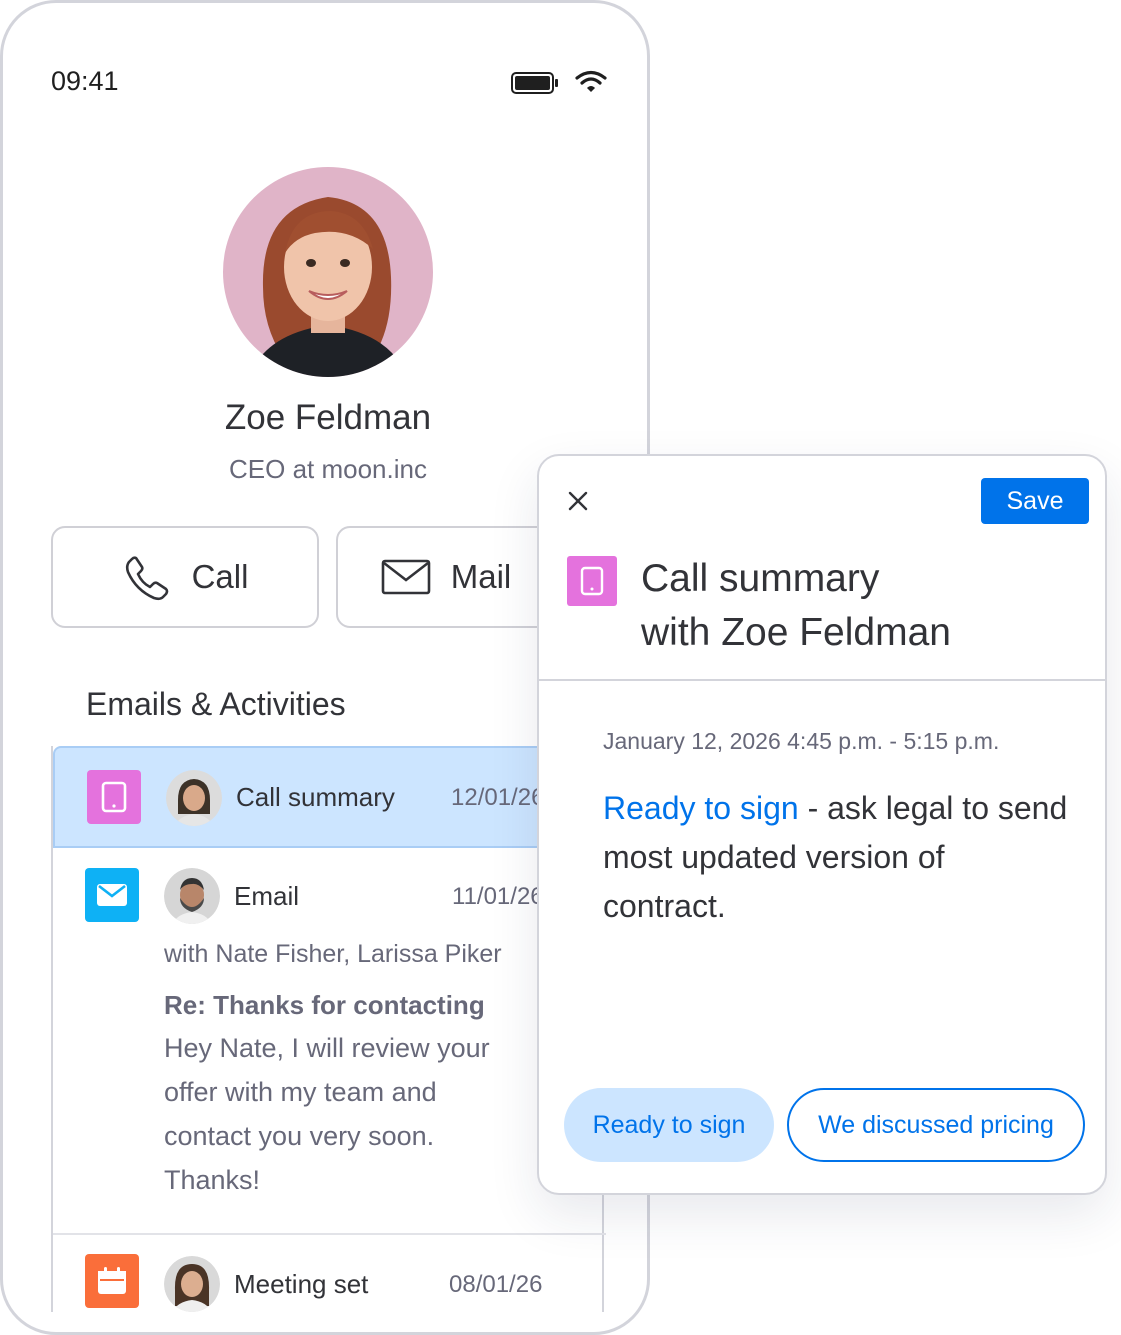 The height and width of the screenshot is (1335, 1121). Describe the element at coordinates (212, 1180) in the screenshot. I see `email-body-line: Thanks!` at that location.